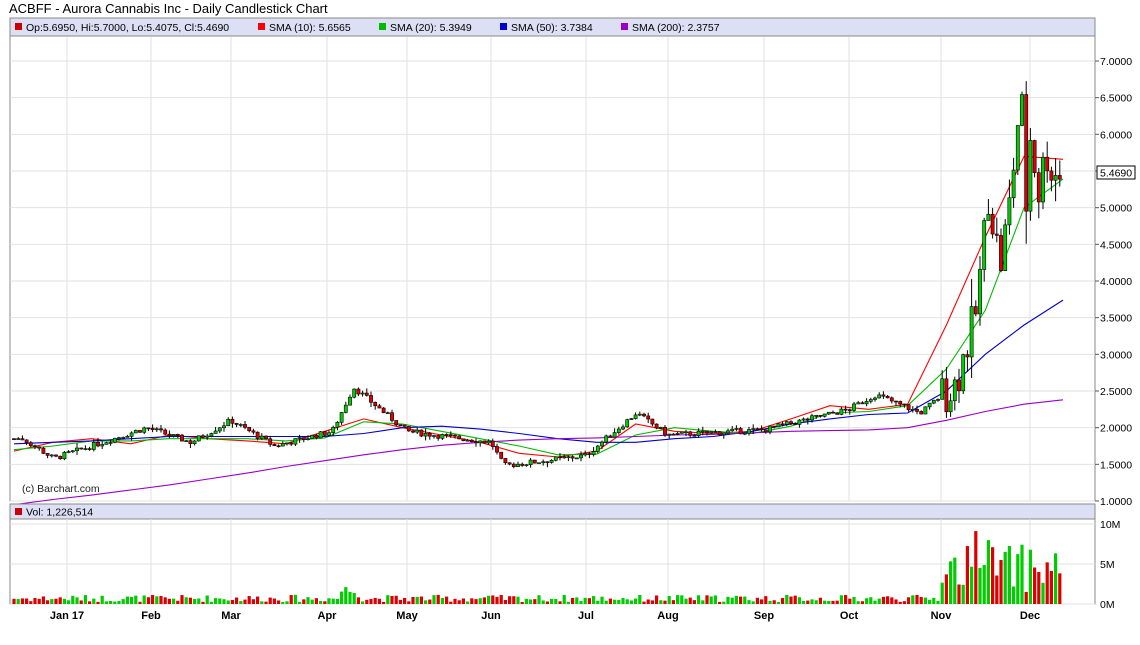 The width and height of the screenshot is (1140, 645). Describe the element at coordinates (1030, 616) in the screenshot. I see `month-label: Dec` at that location.